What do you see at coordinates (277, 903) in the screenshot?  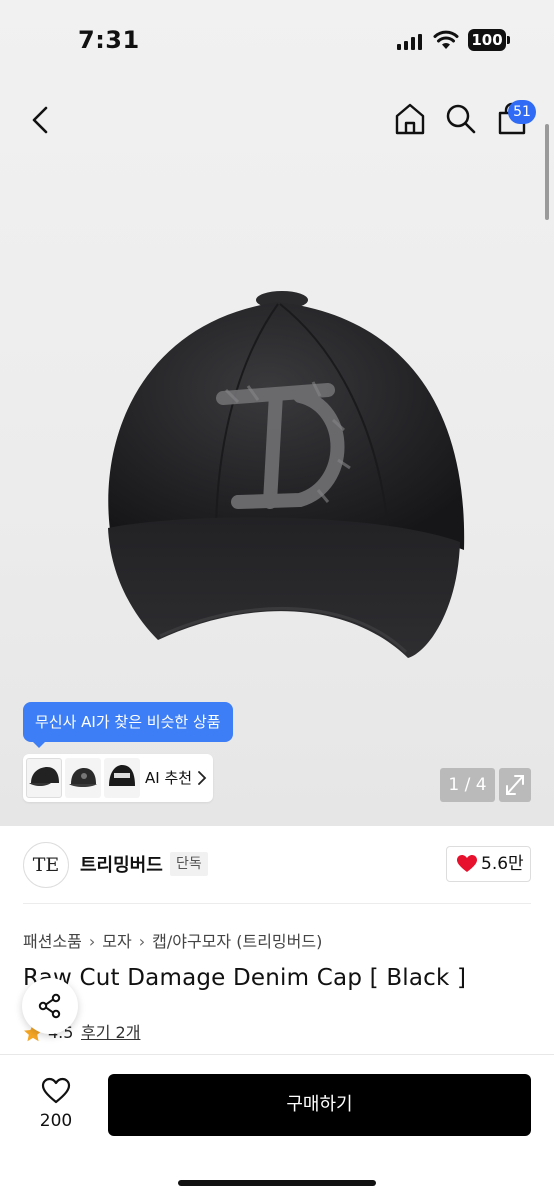 I see `divider` at bounding box center [277, 903].